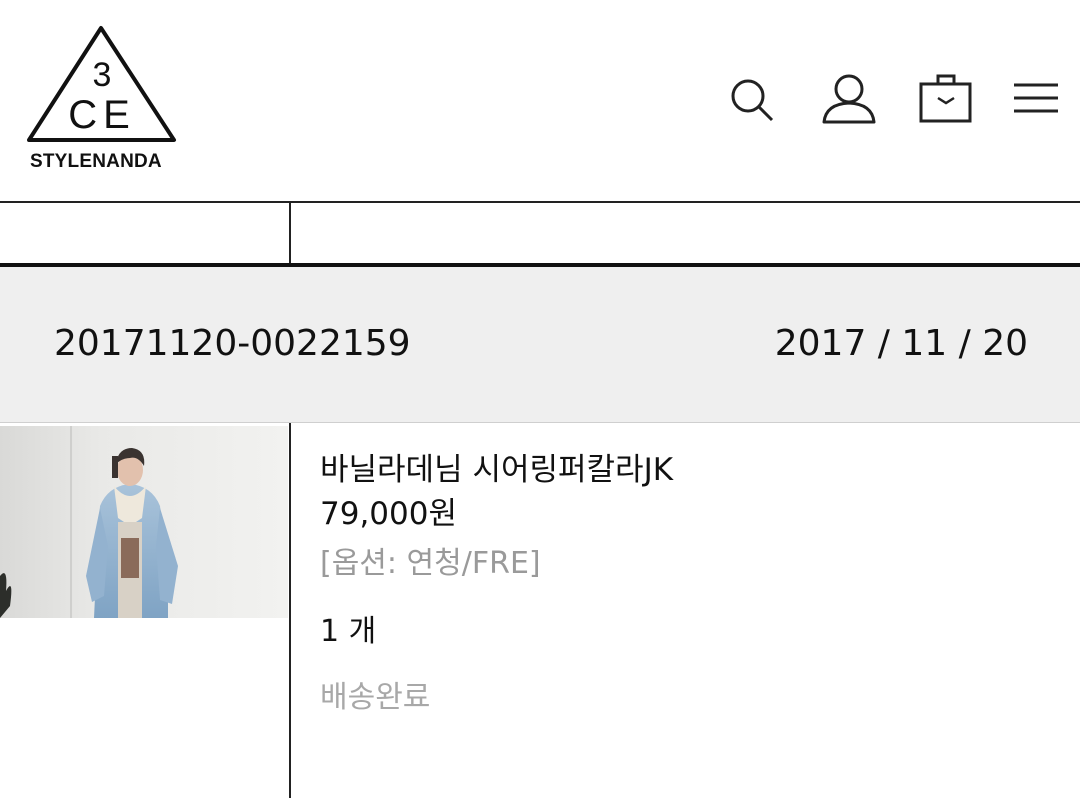 The image size is (1080, 798). I want to click on menu-icon, so click(1036, 99).